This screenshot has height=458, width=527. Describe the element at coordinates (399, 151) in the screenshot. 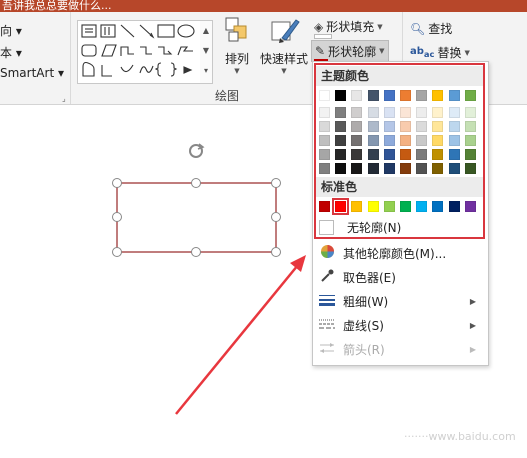

I see `highlight-box` at that location.